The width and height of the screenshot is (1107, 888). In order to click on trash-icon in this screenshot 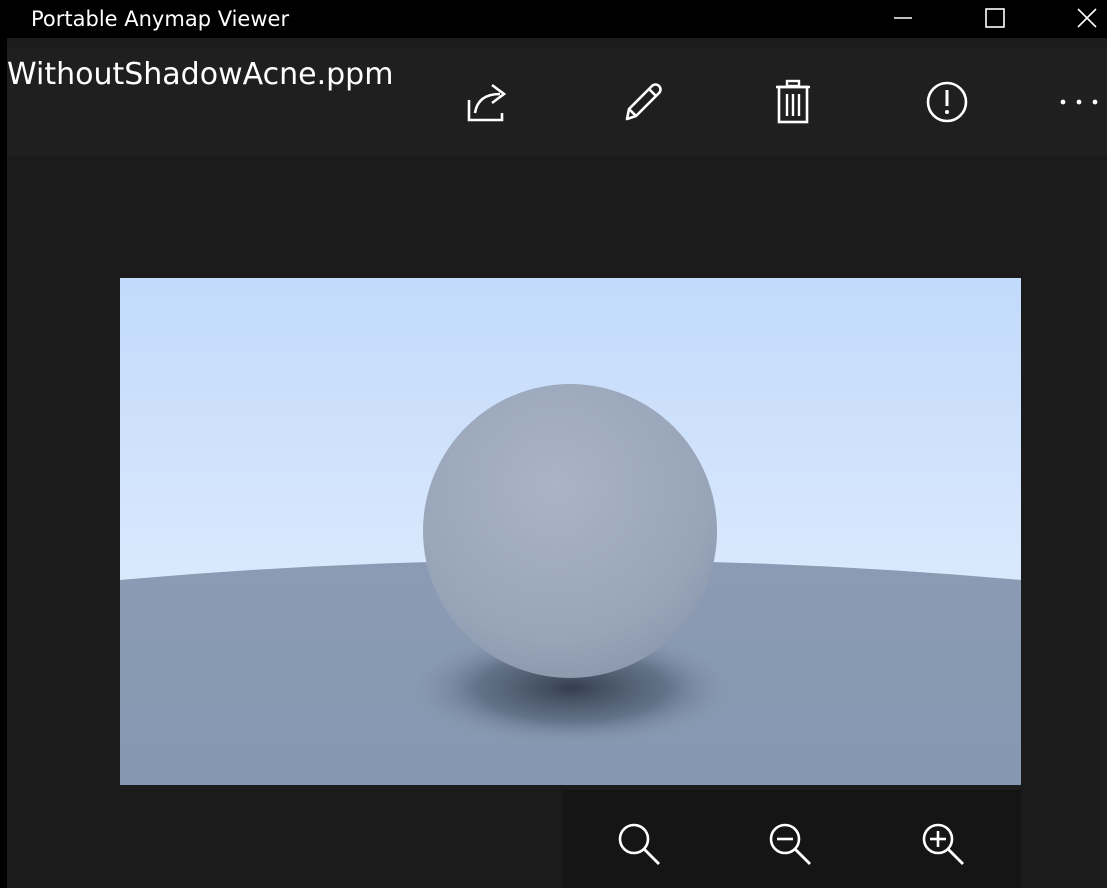, I will do `click(793, 101)`.